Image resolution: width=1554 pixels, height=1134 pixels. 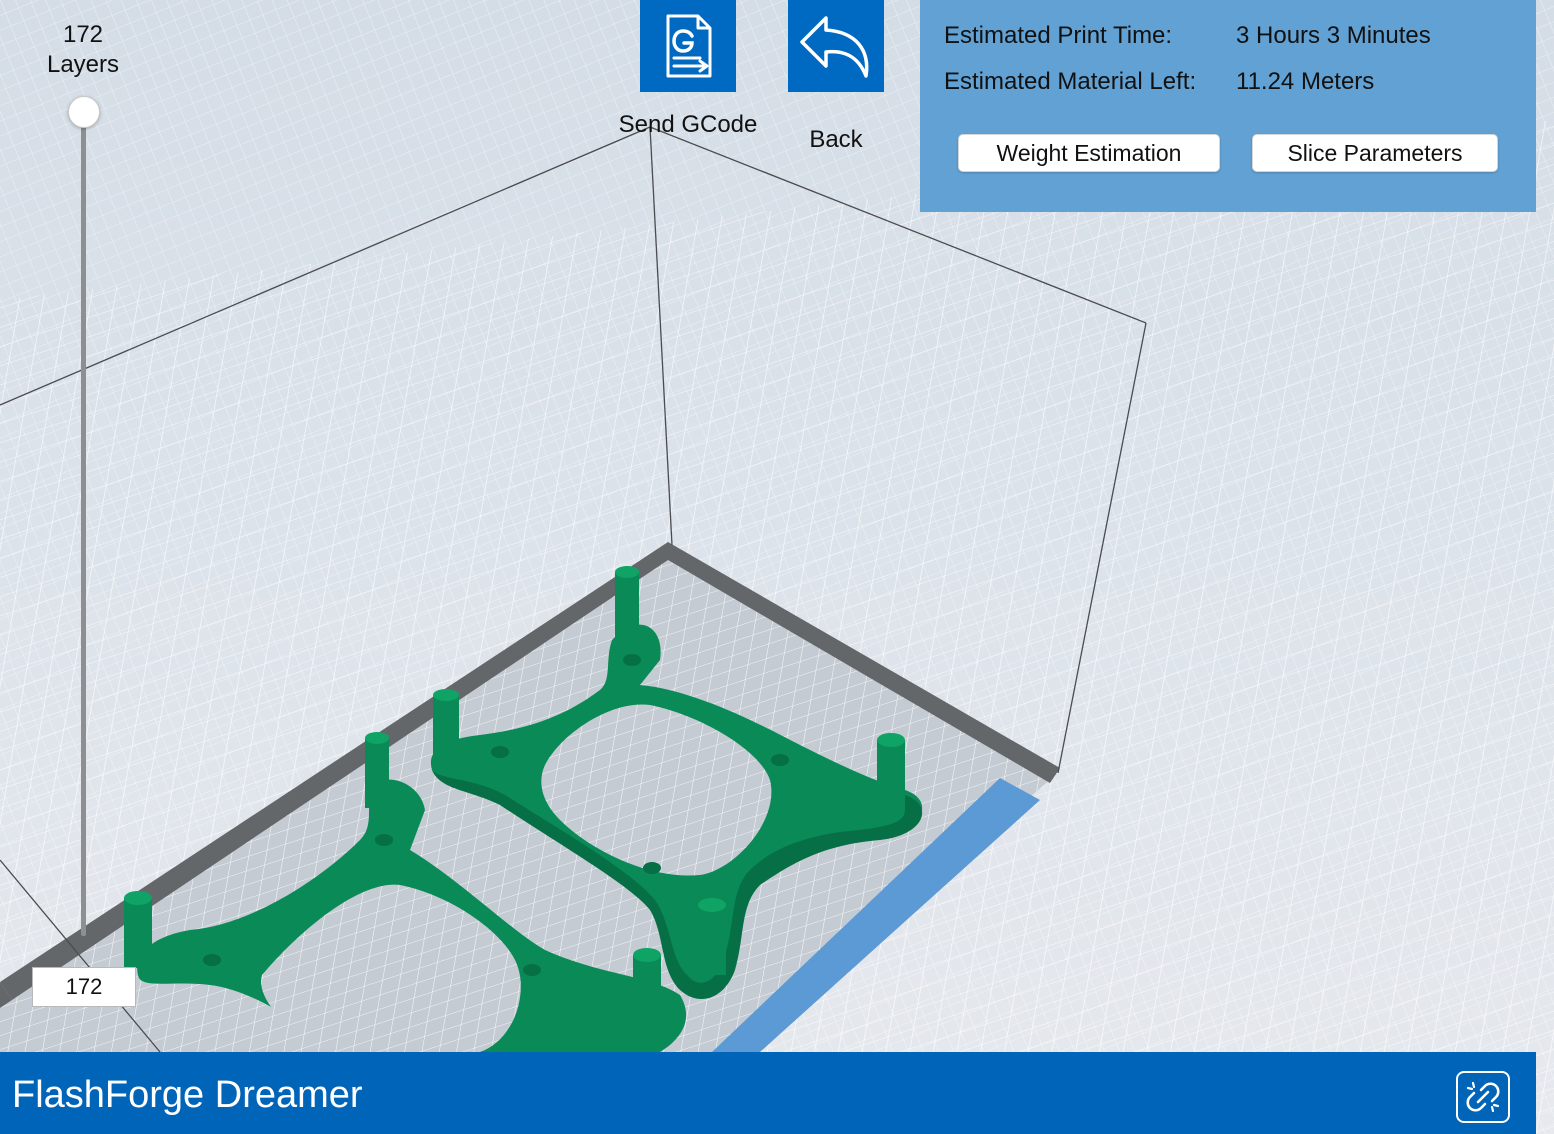 What do you see at coordinates (83, 34) in the screenshot?
I see `layer-count-value: 172` at bounding box center [83, 34].